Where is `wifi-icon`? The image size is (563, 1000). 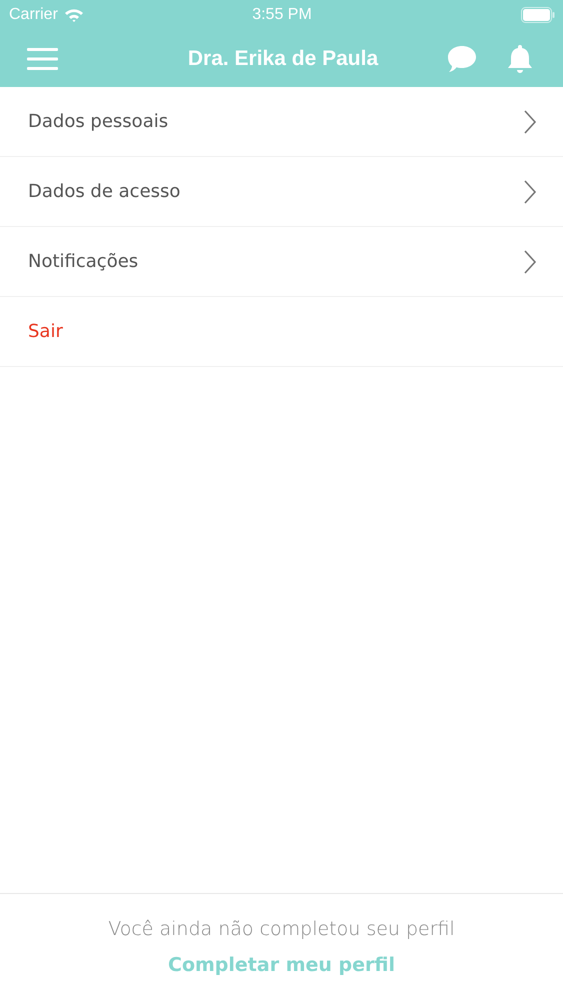 wifi-icon is located at coordinates (74, 15).